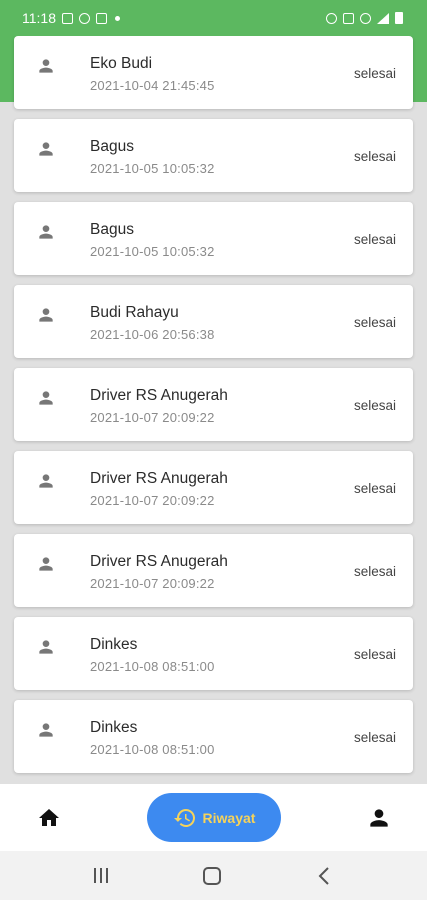  Describe the element at coordinates (49, 818) in the screenshot. I see `home-icon` at that location.